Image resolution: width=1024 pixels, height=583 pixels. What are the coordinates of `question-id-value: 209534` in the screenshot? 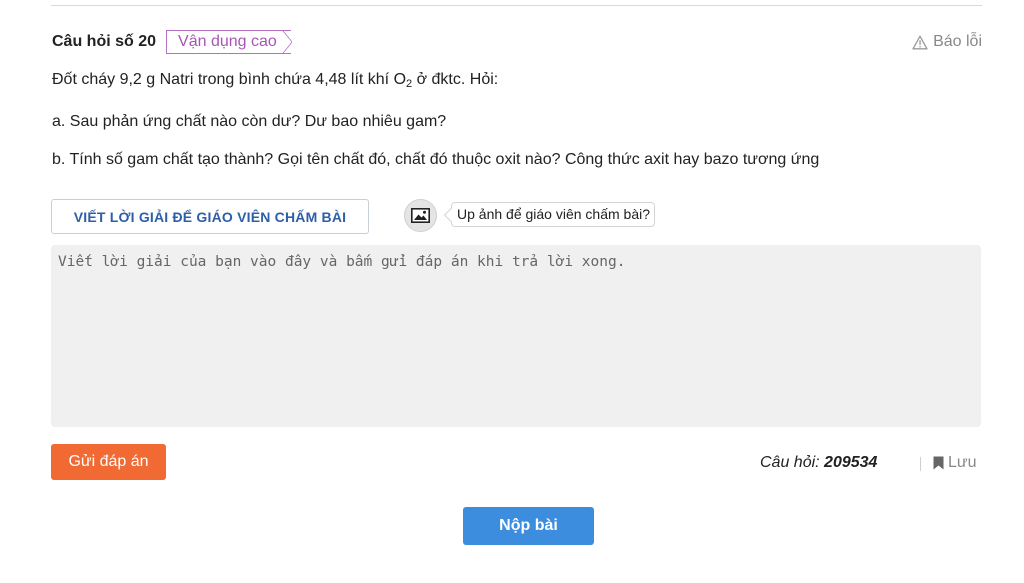 It's located at (851, 462).